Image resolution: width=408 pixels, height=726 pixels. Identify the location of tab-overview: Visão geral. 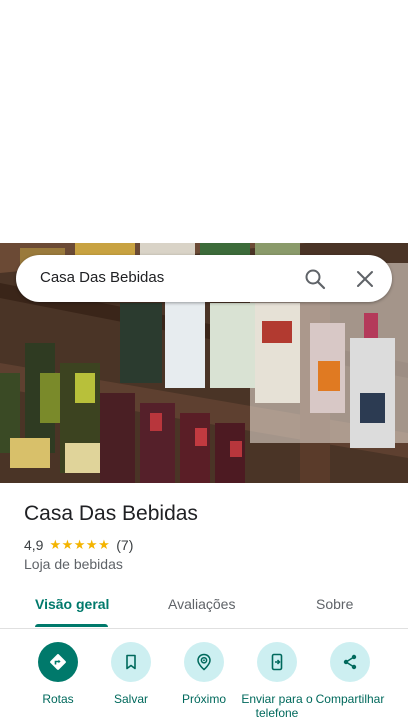
(72, 604).